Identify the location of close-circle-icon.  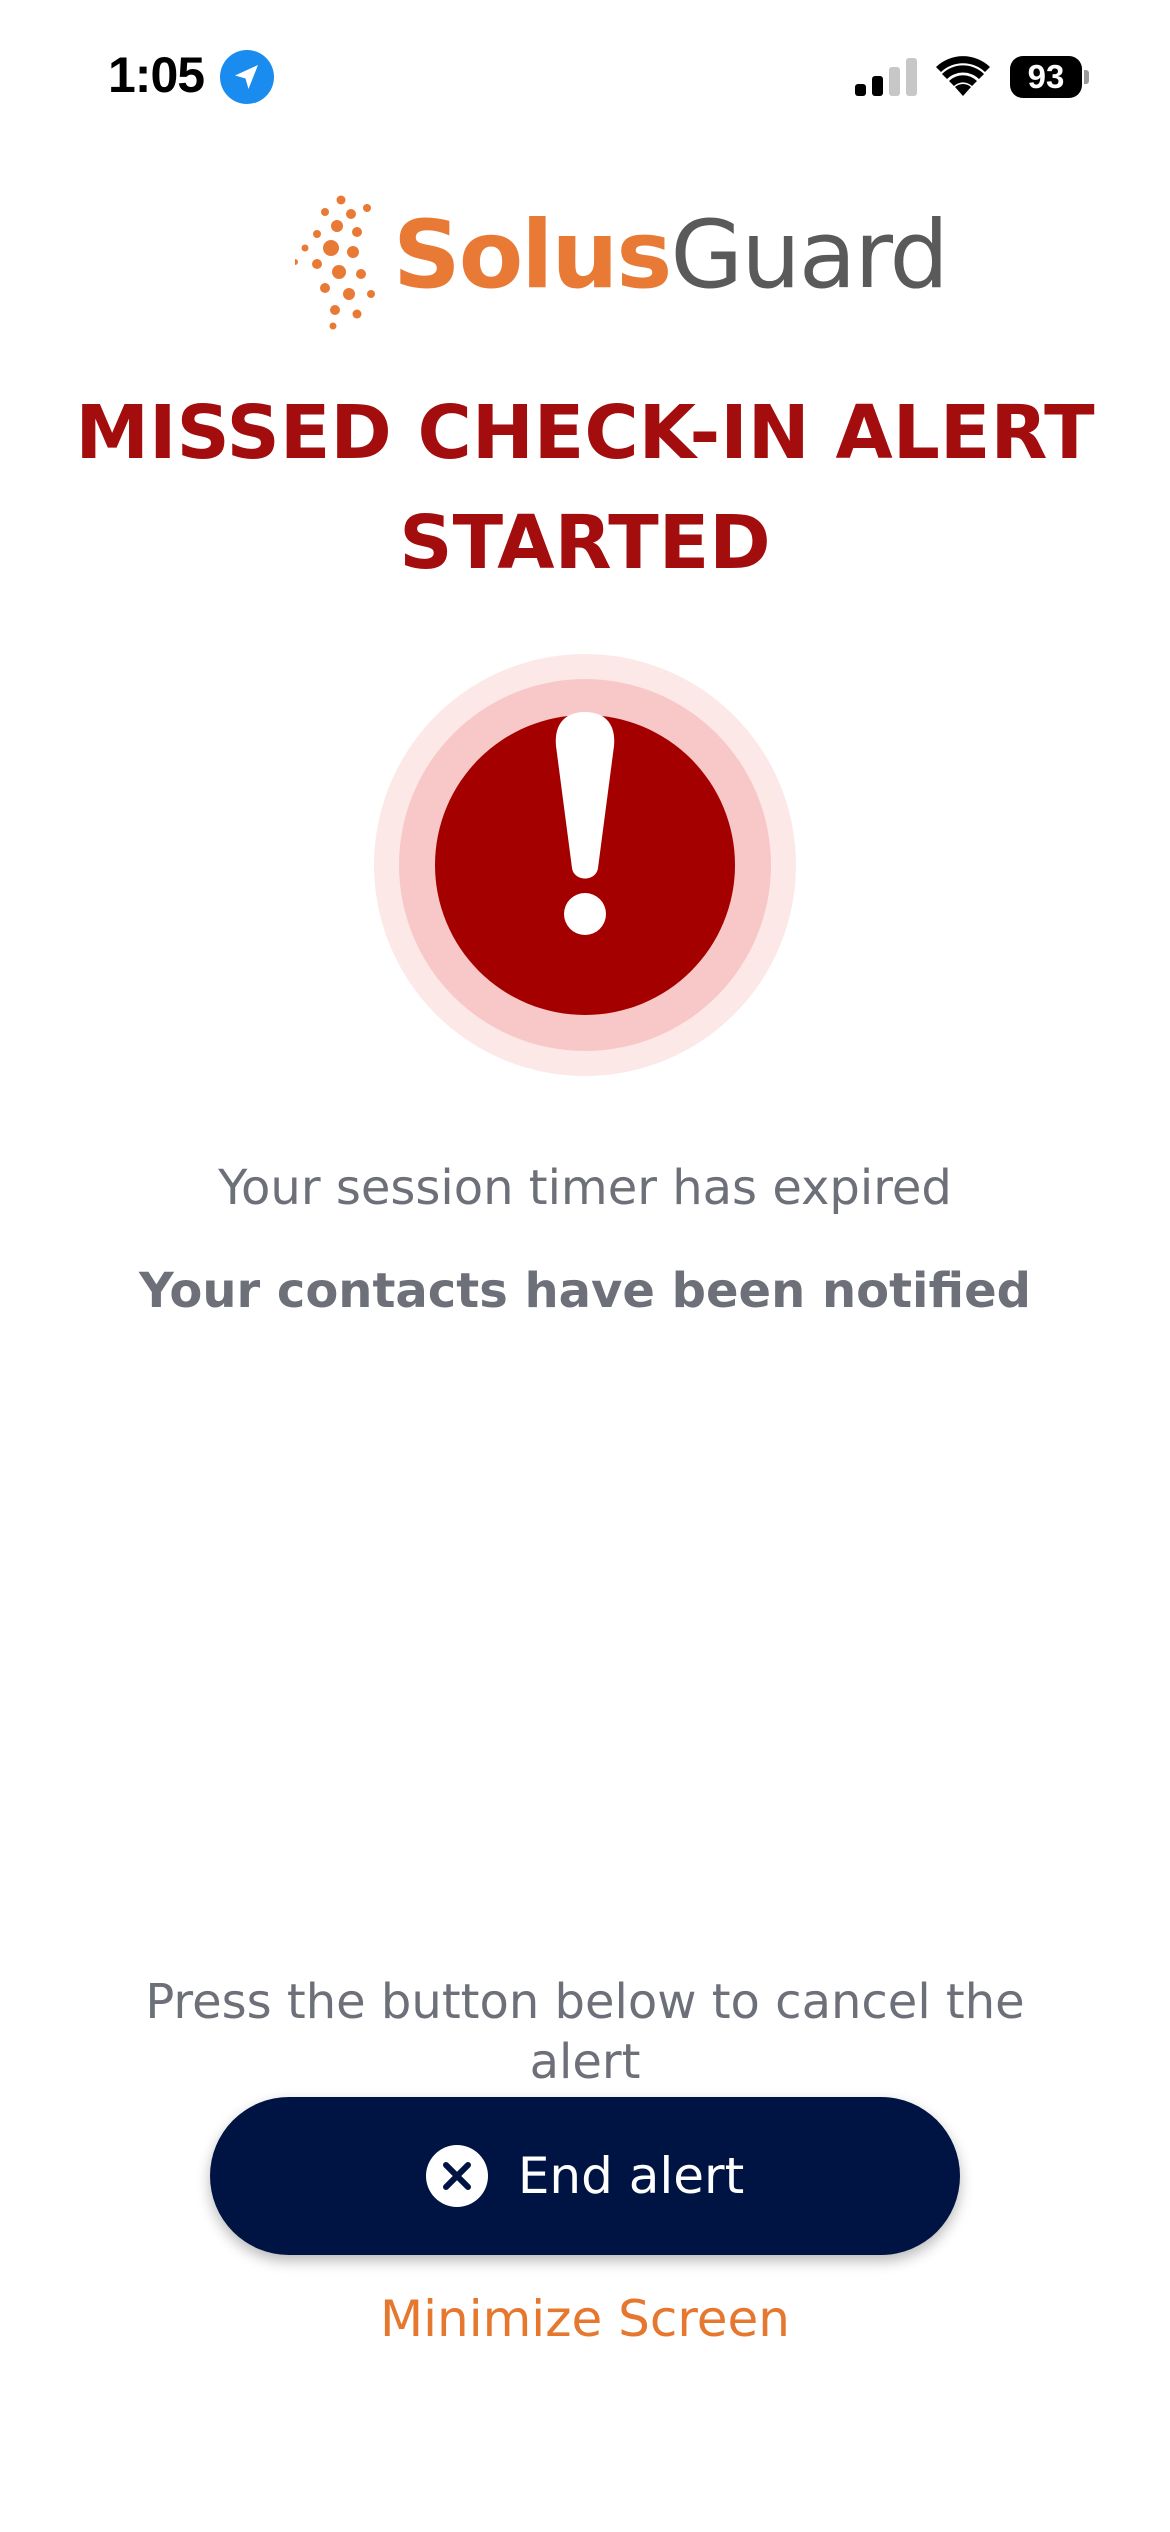
(456, 2176).